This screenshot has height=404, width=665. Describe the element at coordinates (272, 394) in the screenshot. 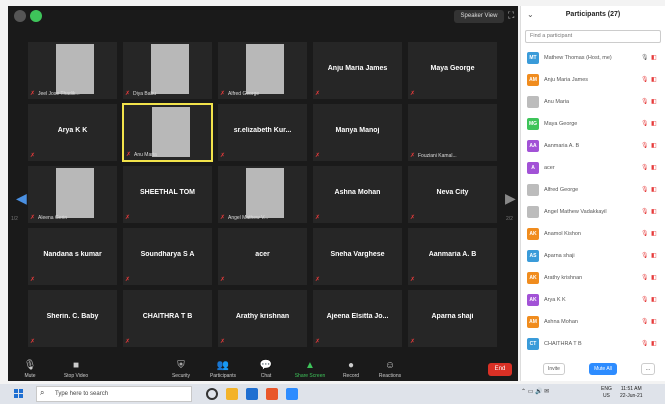

I see `office-app-icon` at that location.